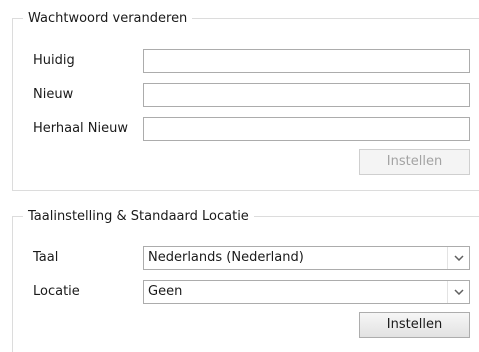 The image size is (479, 352). Describe the element at coordinates (138, 216) in the screenshot. I see `language-location-title: Taalinstelling & Standaard Locatie` at that location.